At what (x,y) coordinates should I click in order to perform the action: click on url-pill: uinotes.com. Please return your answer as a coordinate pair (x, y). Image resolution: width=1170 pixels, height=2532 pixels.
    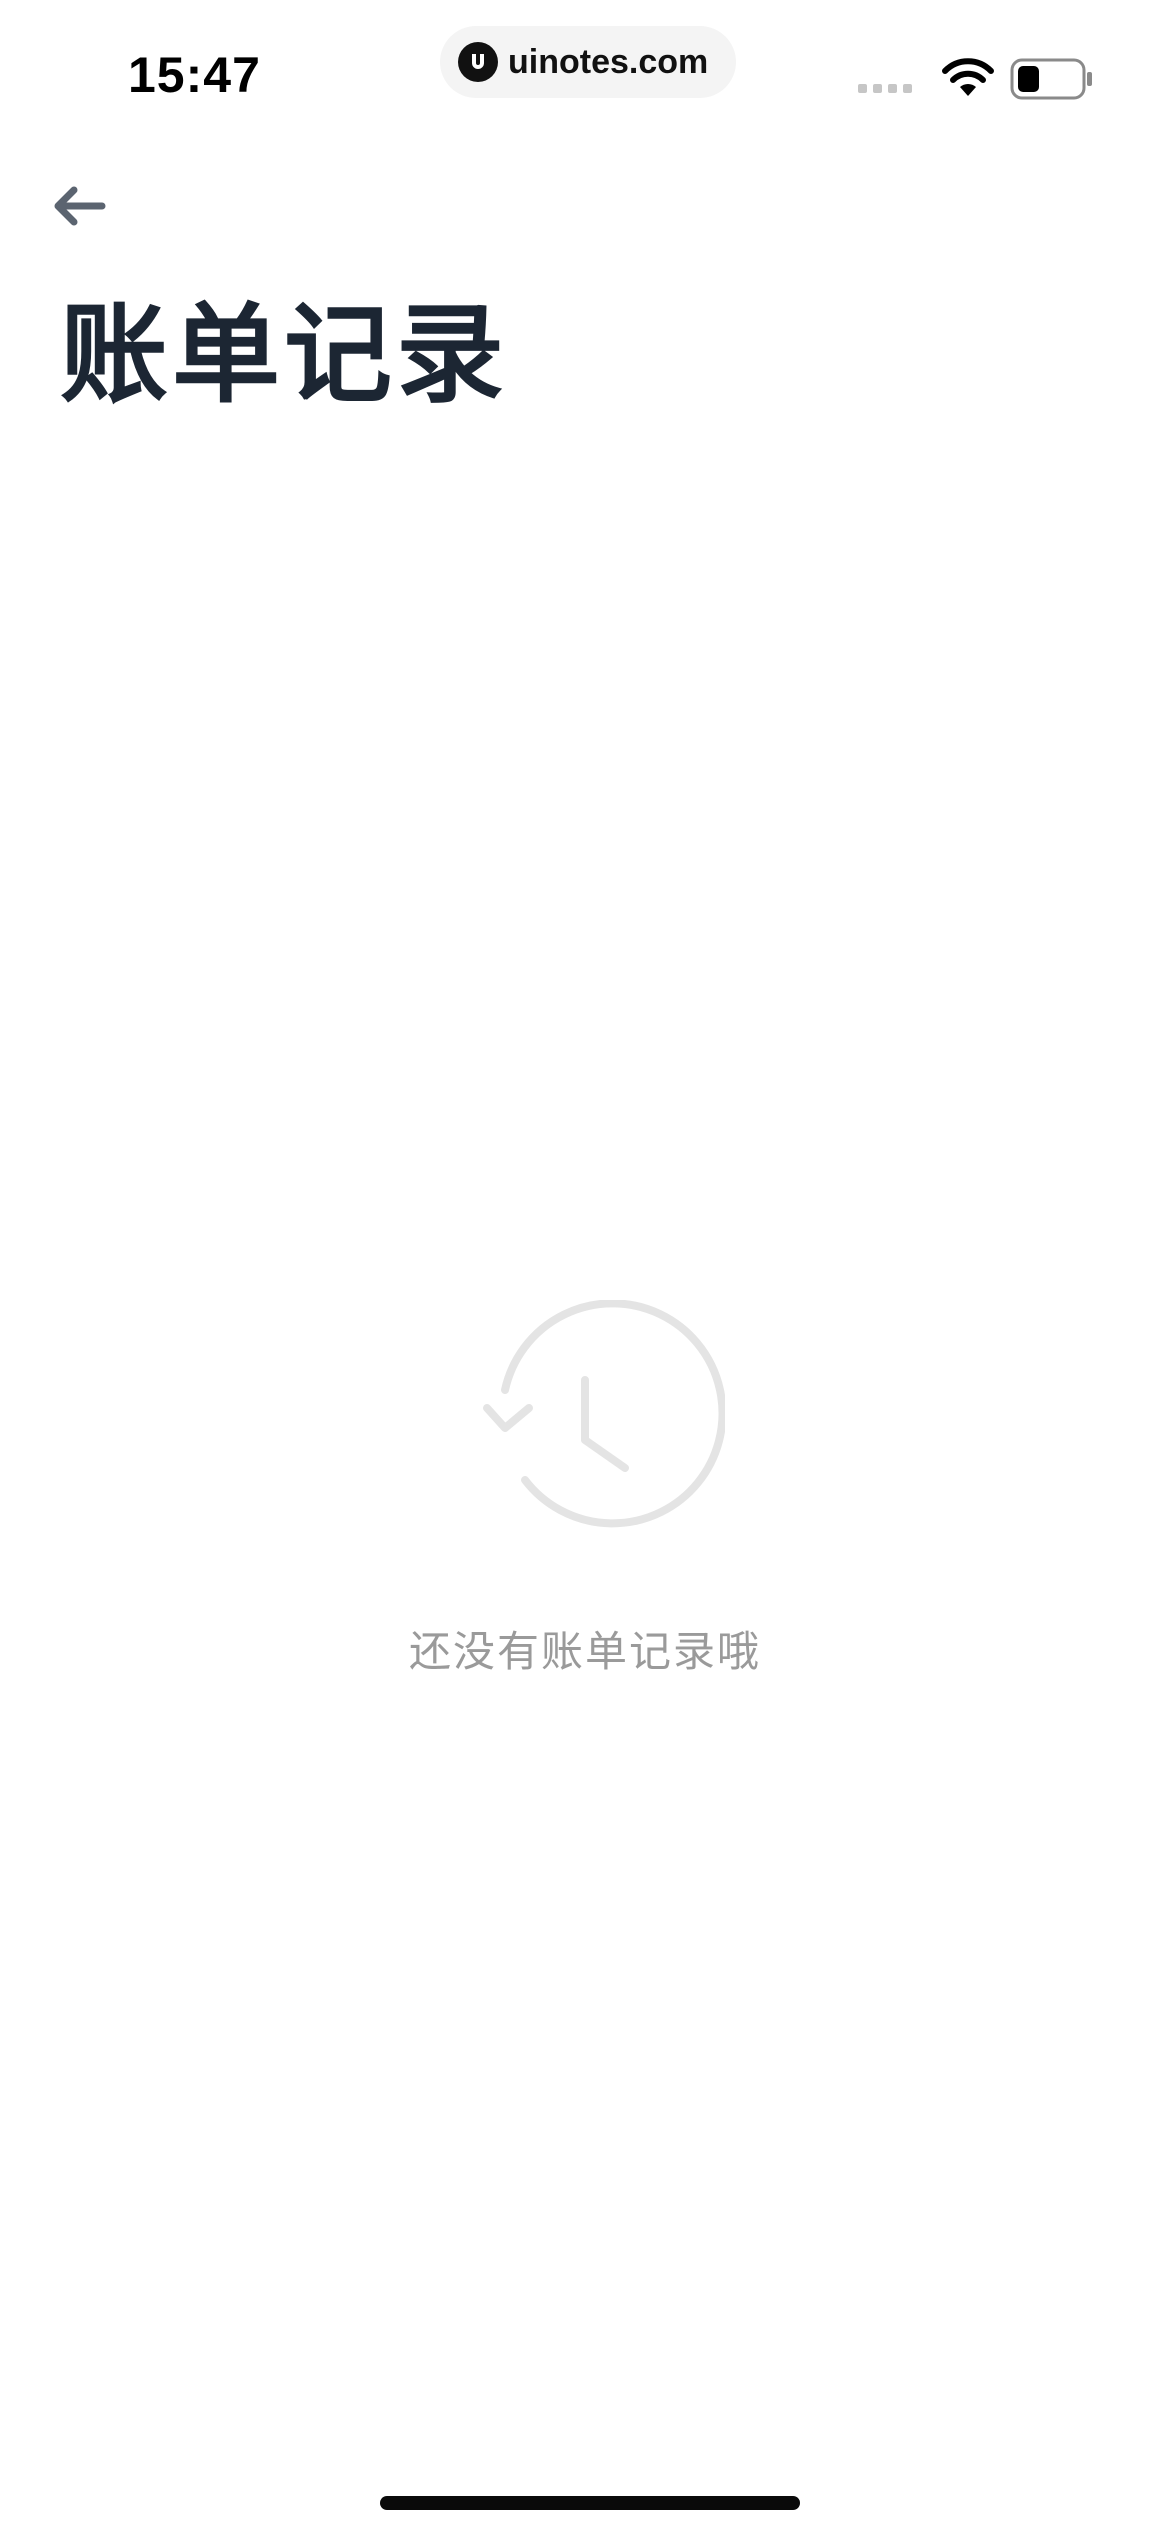
    Looking at the image, I should click on (588, 62).